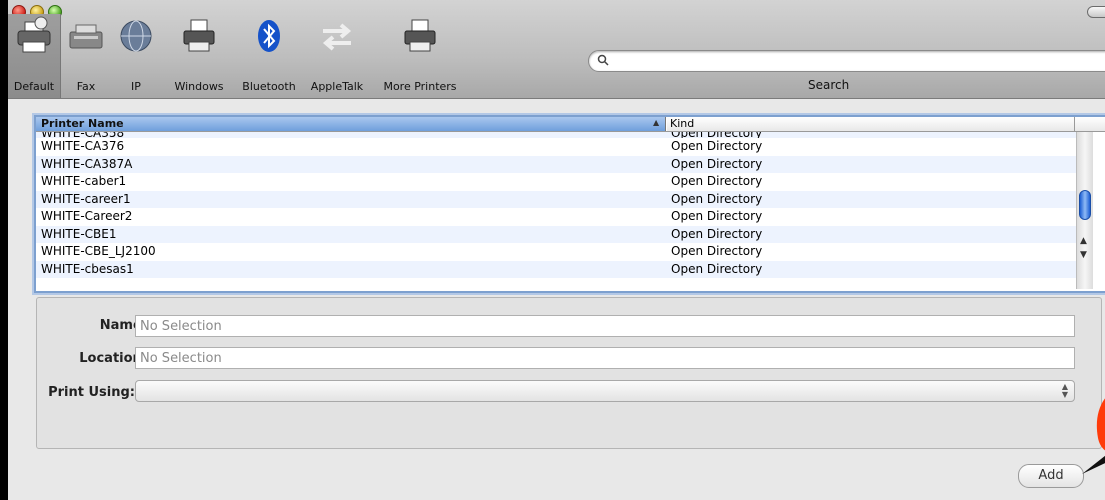 The image size is (1105, 500). I want to click on printer-name-cell: WHITE-CA376, so click(83, 146).